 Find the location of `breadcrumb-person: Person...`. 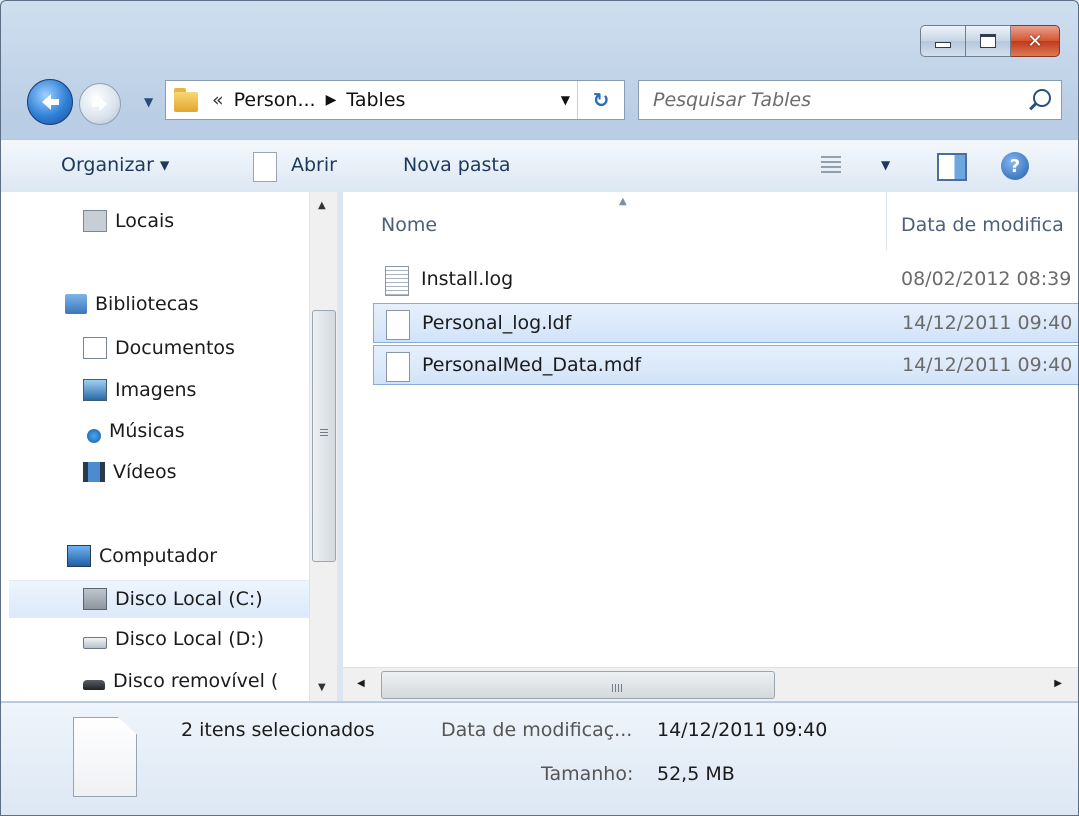

breadcrumb-person: Person... is located at coordinates (275, 100).